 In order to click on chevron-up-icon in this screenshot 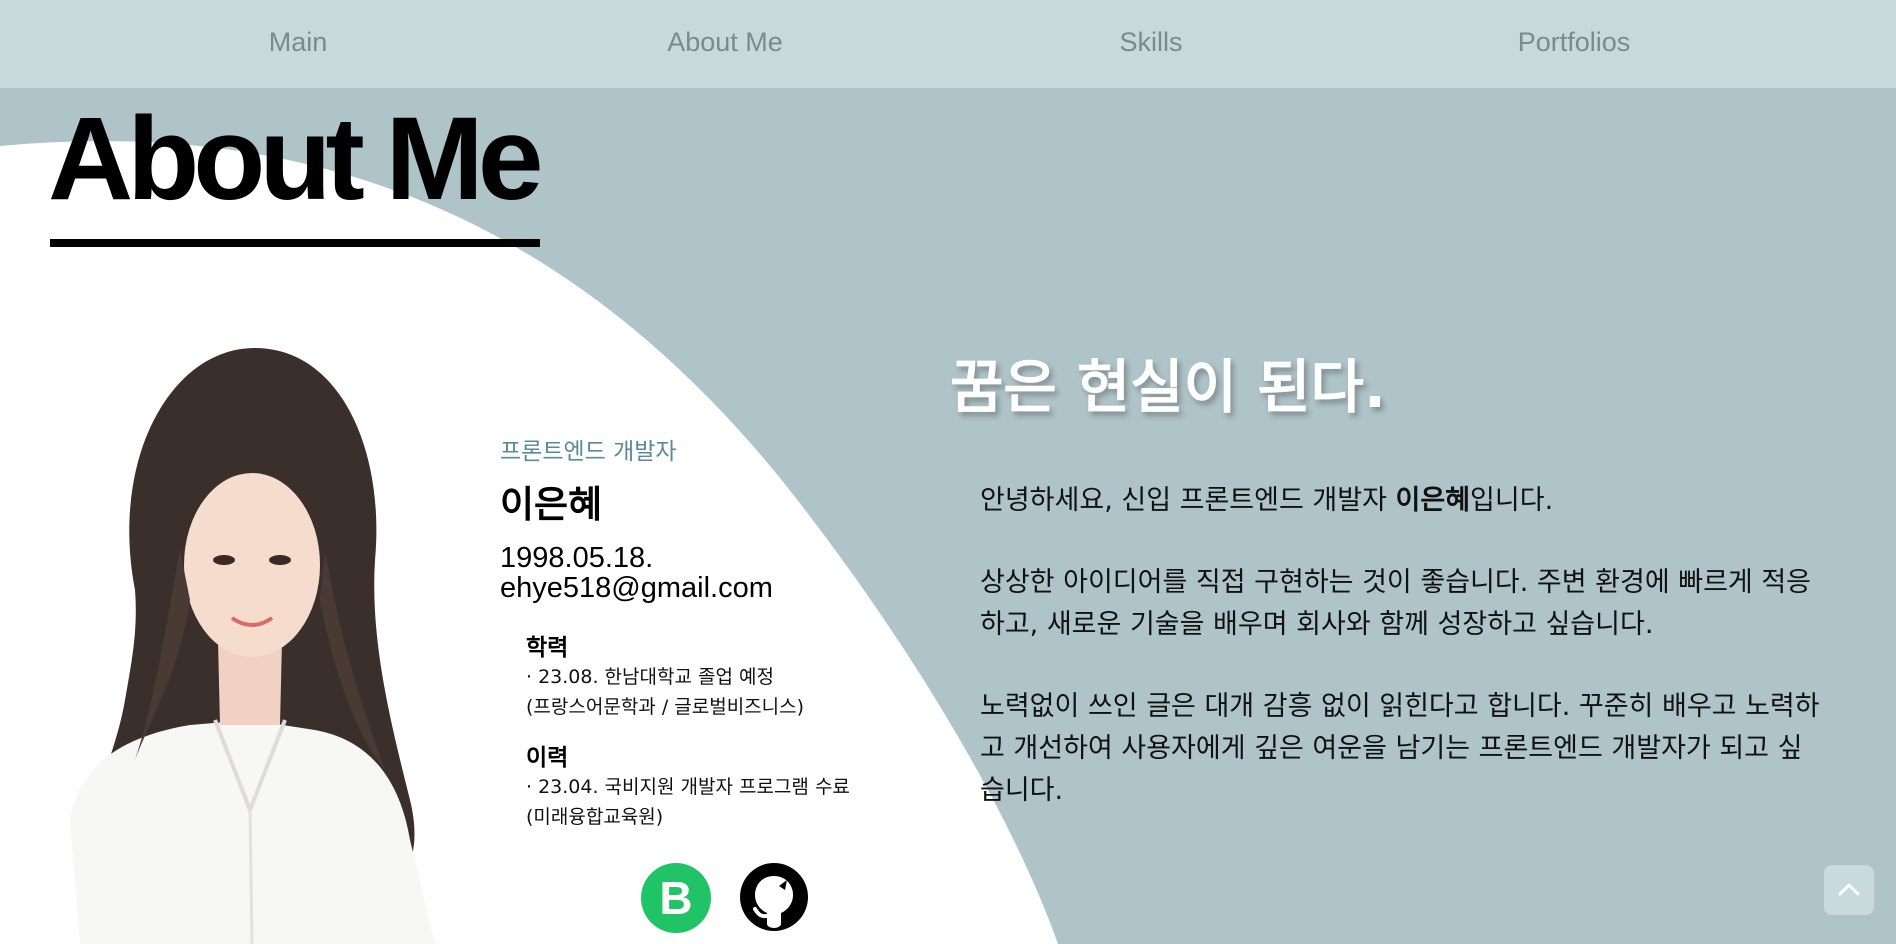, I will do `click(1849, 889)`.